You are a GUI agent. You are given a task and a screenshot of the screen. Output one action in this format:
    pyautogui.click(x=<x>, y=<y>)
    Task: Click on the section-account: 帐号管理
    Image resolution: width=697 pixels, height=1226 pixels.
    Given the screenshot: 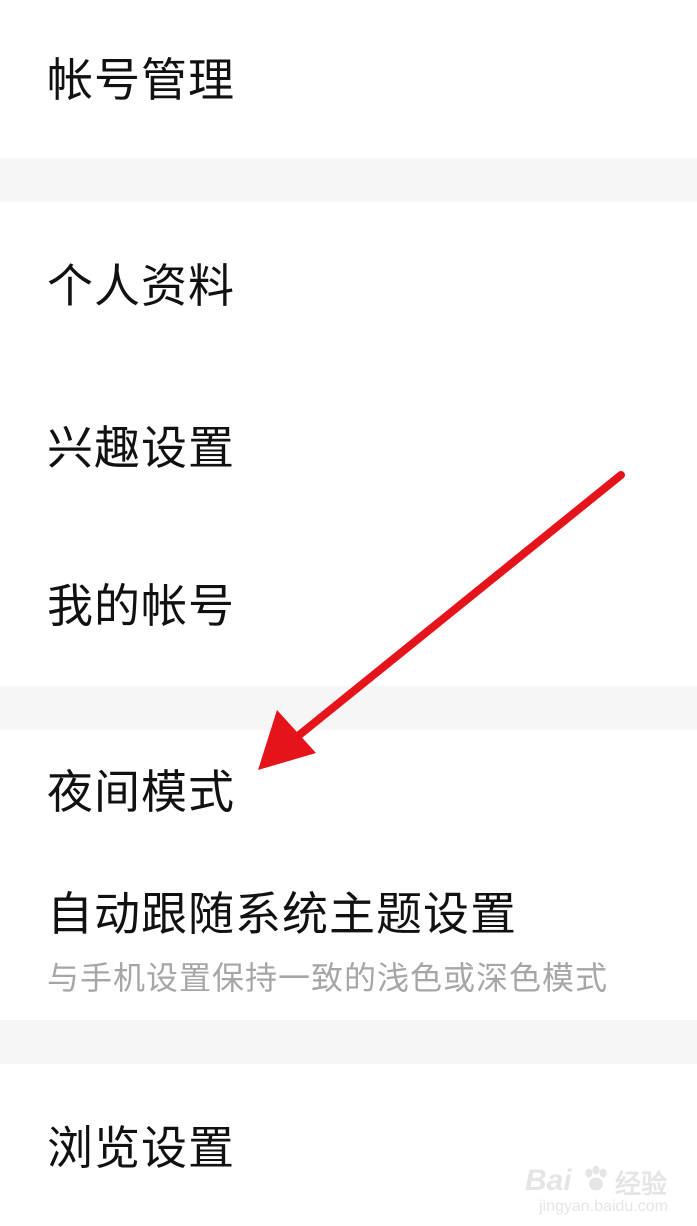 What is the action you would take?
    pyautogui.click(x=348, y=79)
    